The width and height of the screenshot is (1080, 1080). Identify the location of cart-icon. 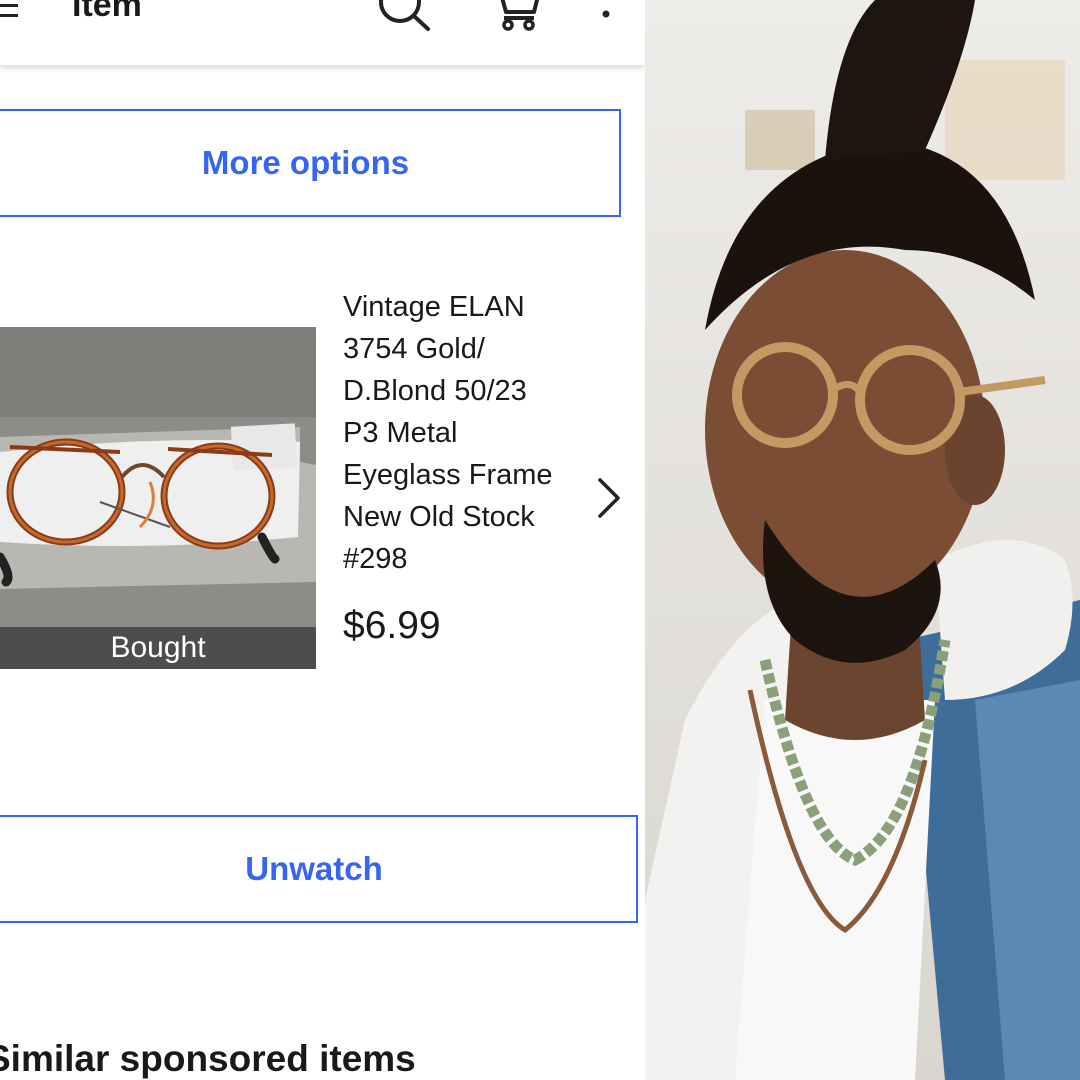
(517, 16).